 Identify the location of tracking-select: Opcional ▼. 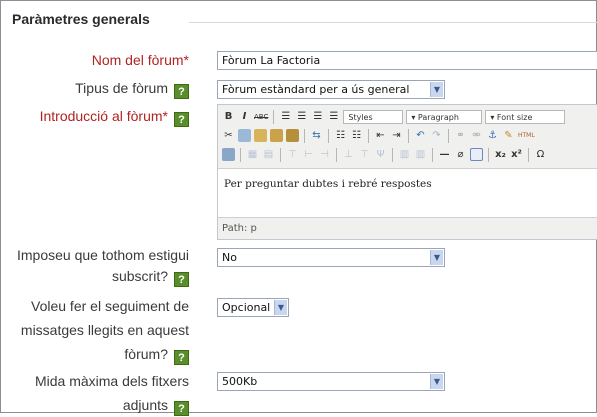
(253, 307).